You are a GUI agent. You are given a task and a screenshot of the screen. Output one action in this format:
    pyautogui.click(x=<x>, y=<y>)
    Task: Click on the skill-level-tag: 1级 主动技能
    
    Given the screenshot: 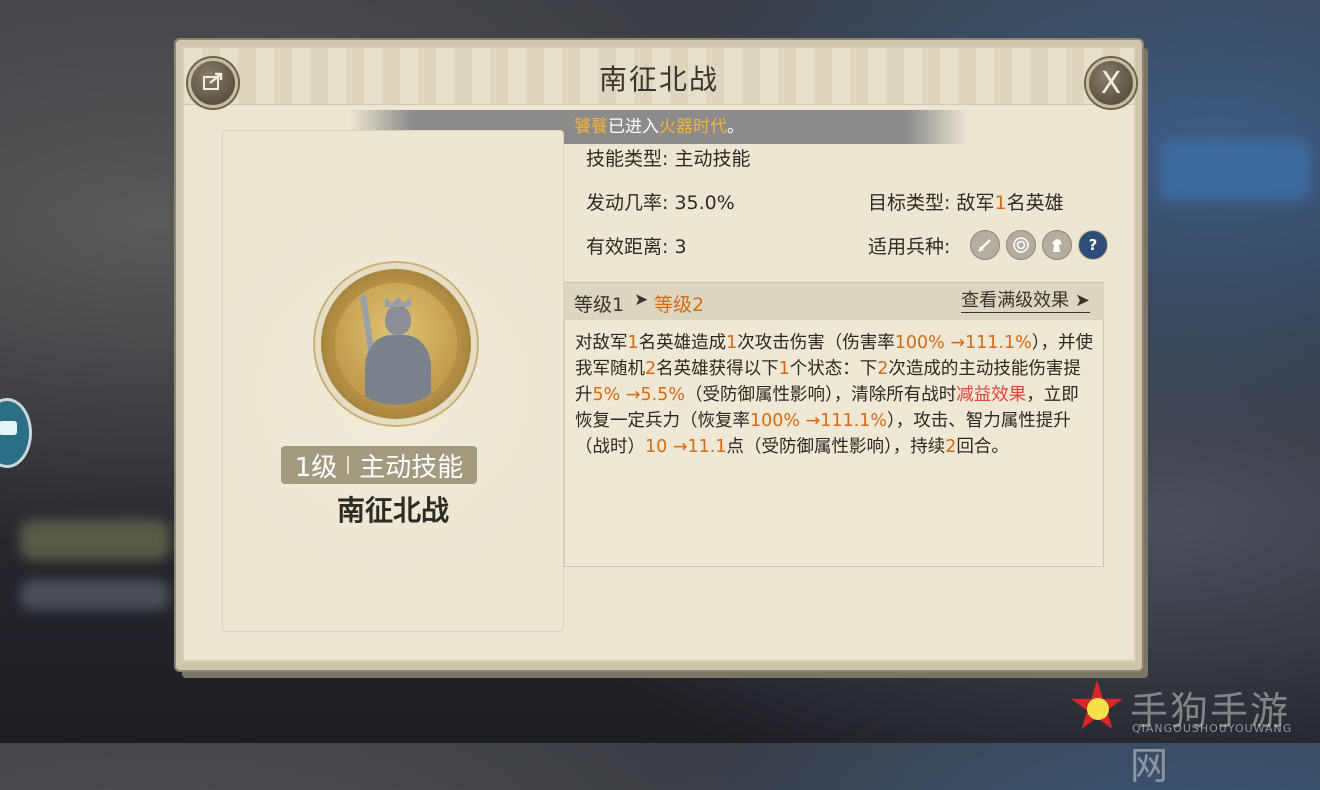 What is the action you would take?
    pyautogui.click(x=379, y=465)
    